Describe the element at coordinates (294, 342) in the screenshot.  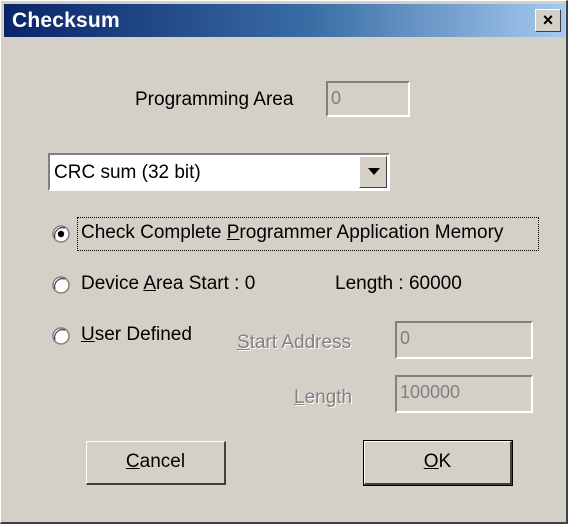
I see `start-address-label: Start Address` at that location.